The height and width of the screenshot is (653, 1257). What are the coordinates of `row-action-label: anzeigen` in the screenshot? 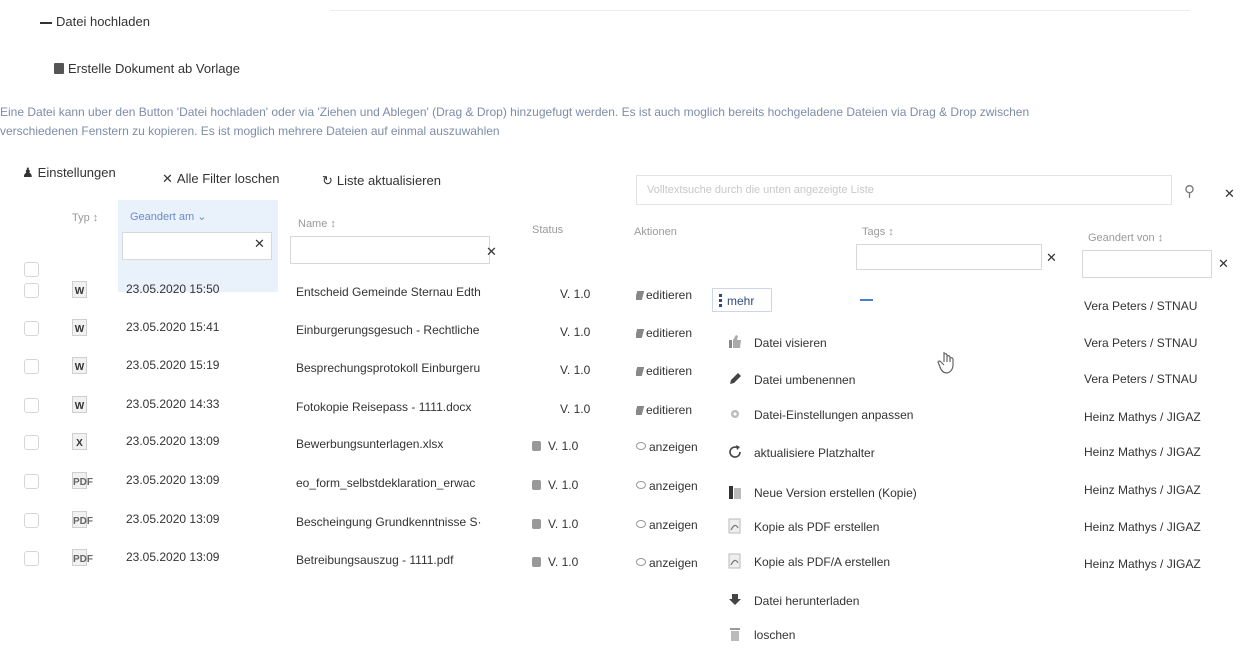 It's located at (673, 525).